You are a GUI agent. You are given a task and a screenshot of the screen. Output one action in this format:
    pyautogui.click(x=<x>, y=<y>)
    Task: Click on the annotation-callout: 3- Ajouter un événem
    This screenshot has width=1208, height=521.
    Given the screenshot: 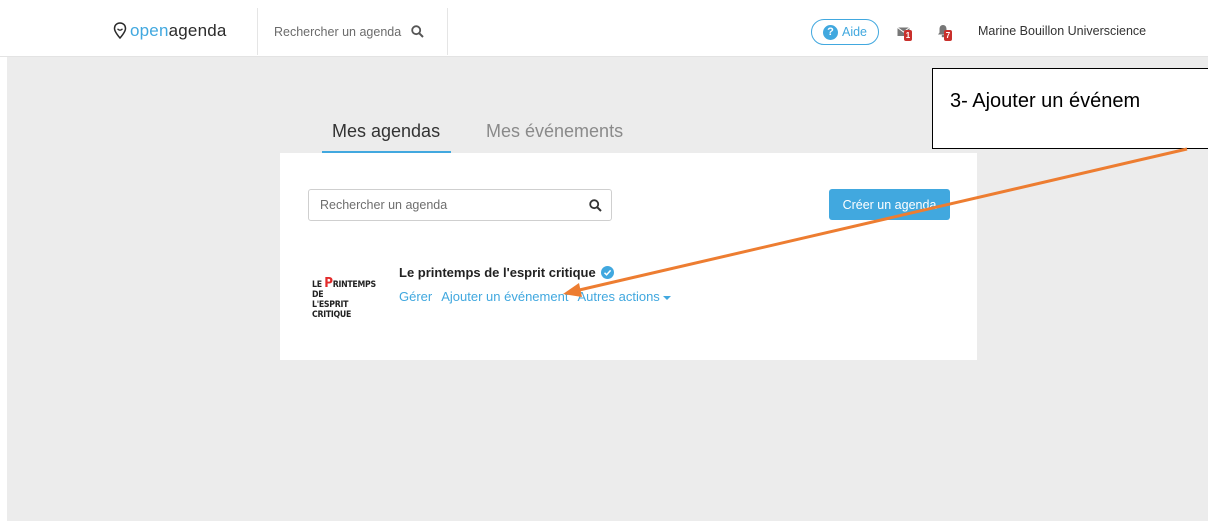 What is the action you would take?
    pyautogui.click(x=1070, y=108)
    